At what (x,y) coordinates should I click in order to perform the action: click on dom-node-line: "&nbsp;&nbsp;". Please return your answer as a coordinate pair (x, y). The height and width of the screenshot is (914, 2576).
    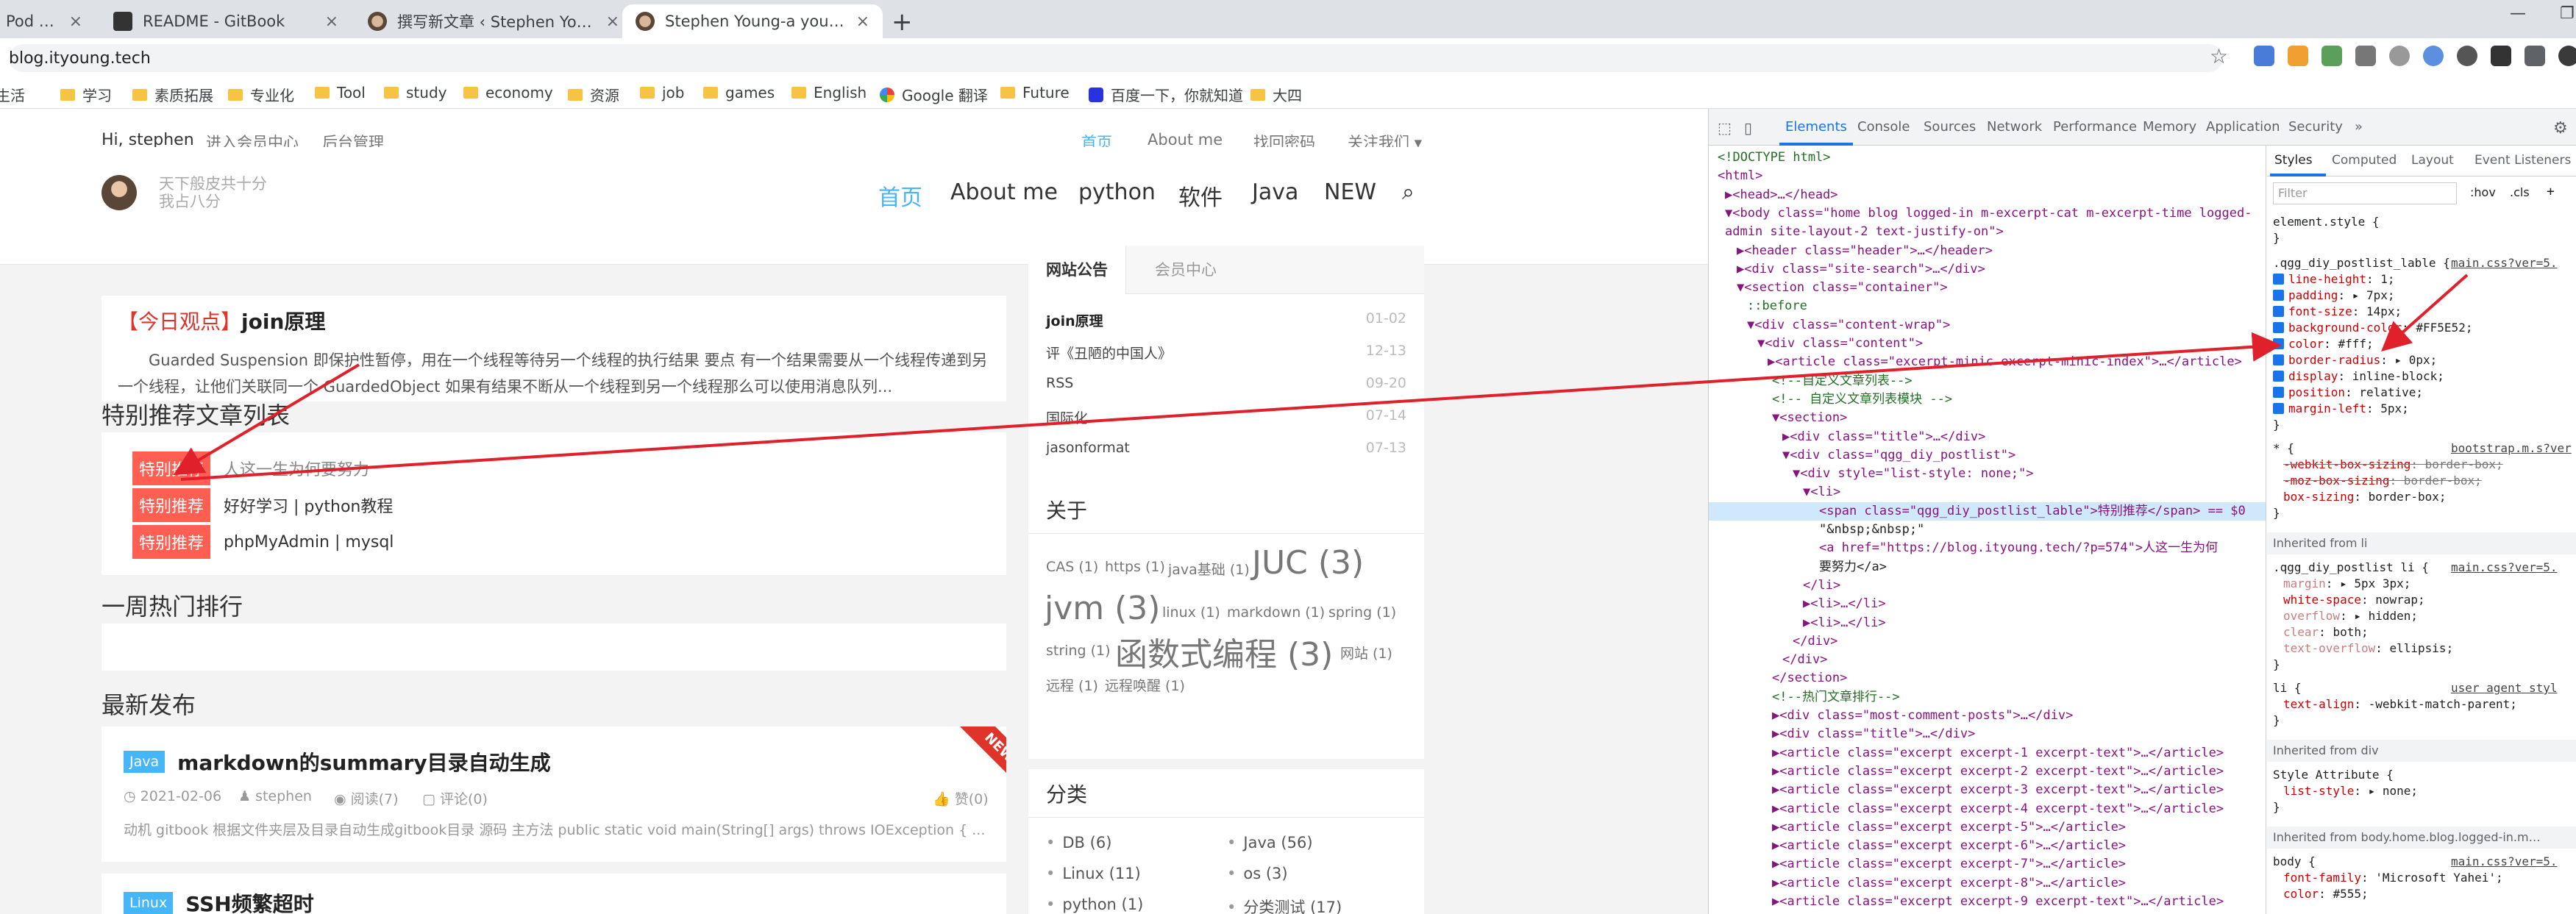
    Looking at the image, I should click on (1871, 530).